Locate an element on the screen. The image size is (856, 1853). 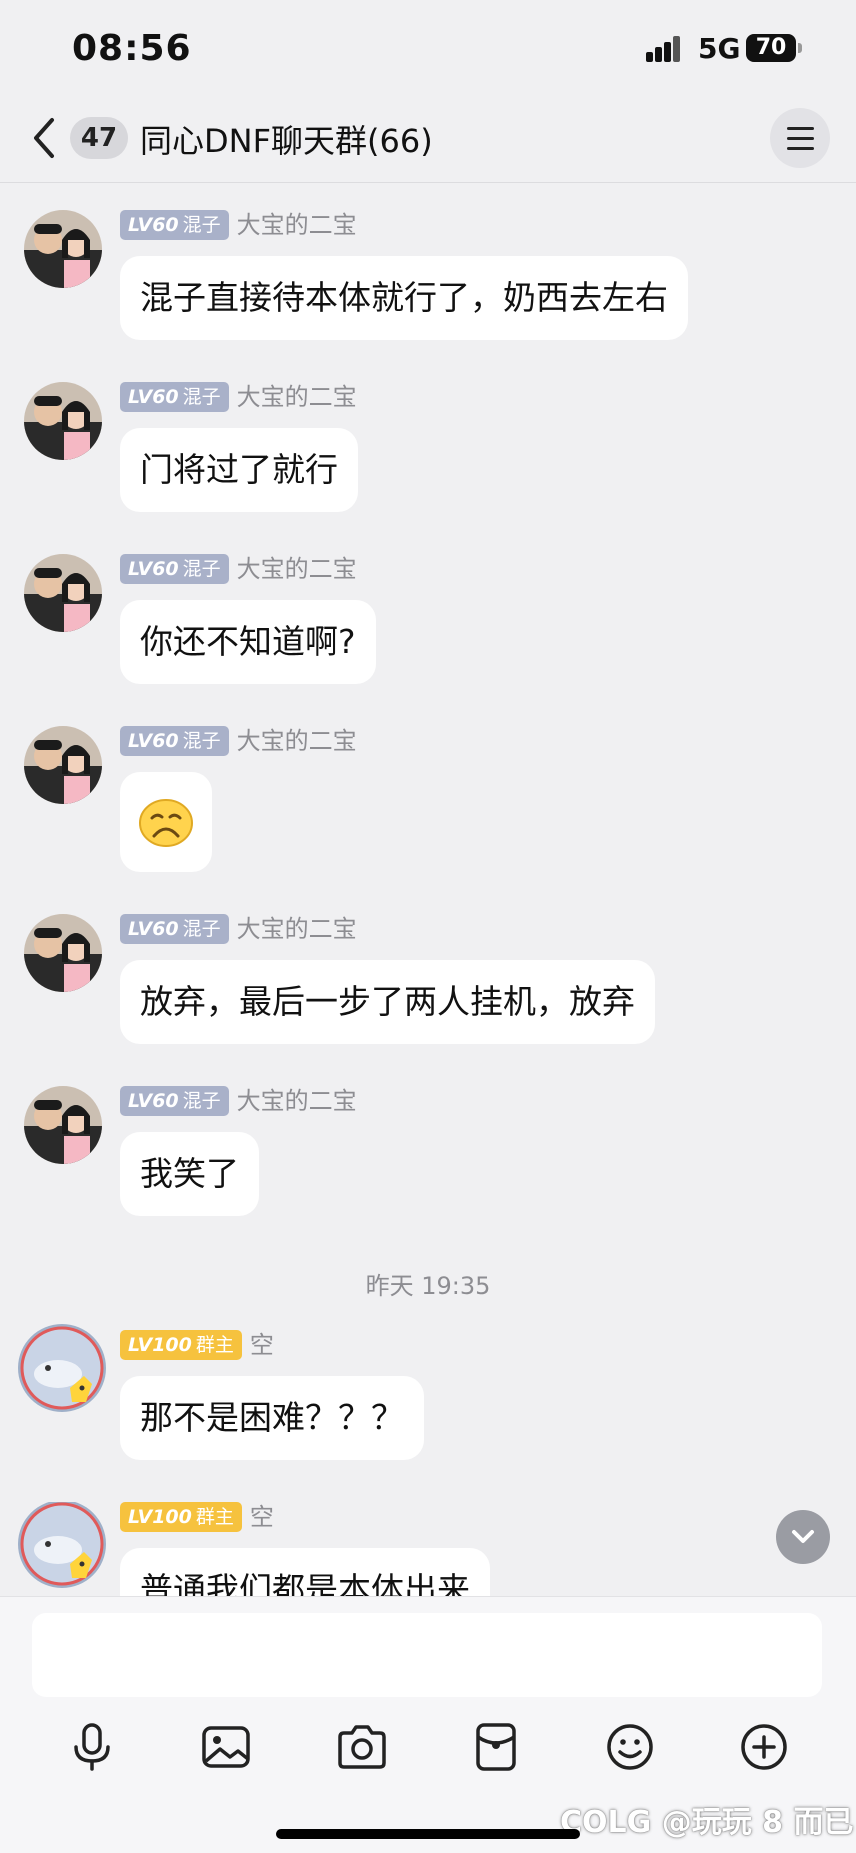
image-button is located at coordinates (226, 1747).